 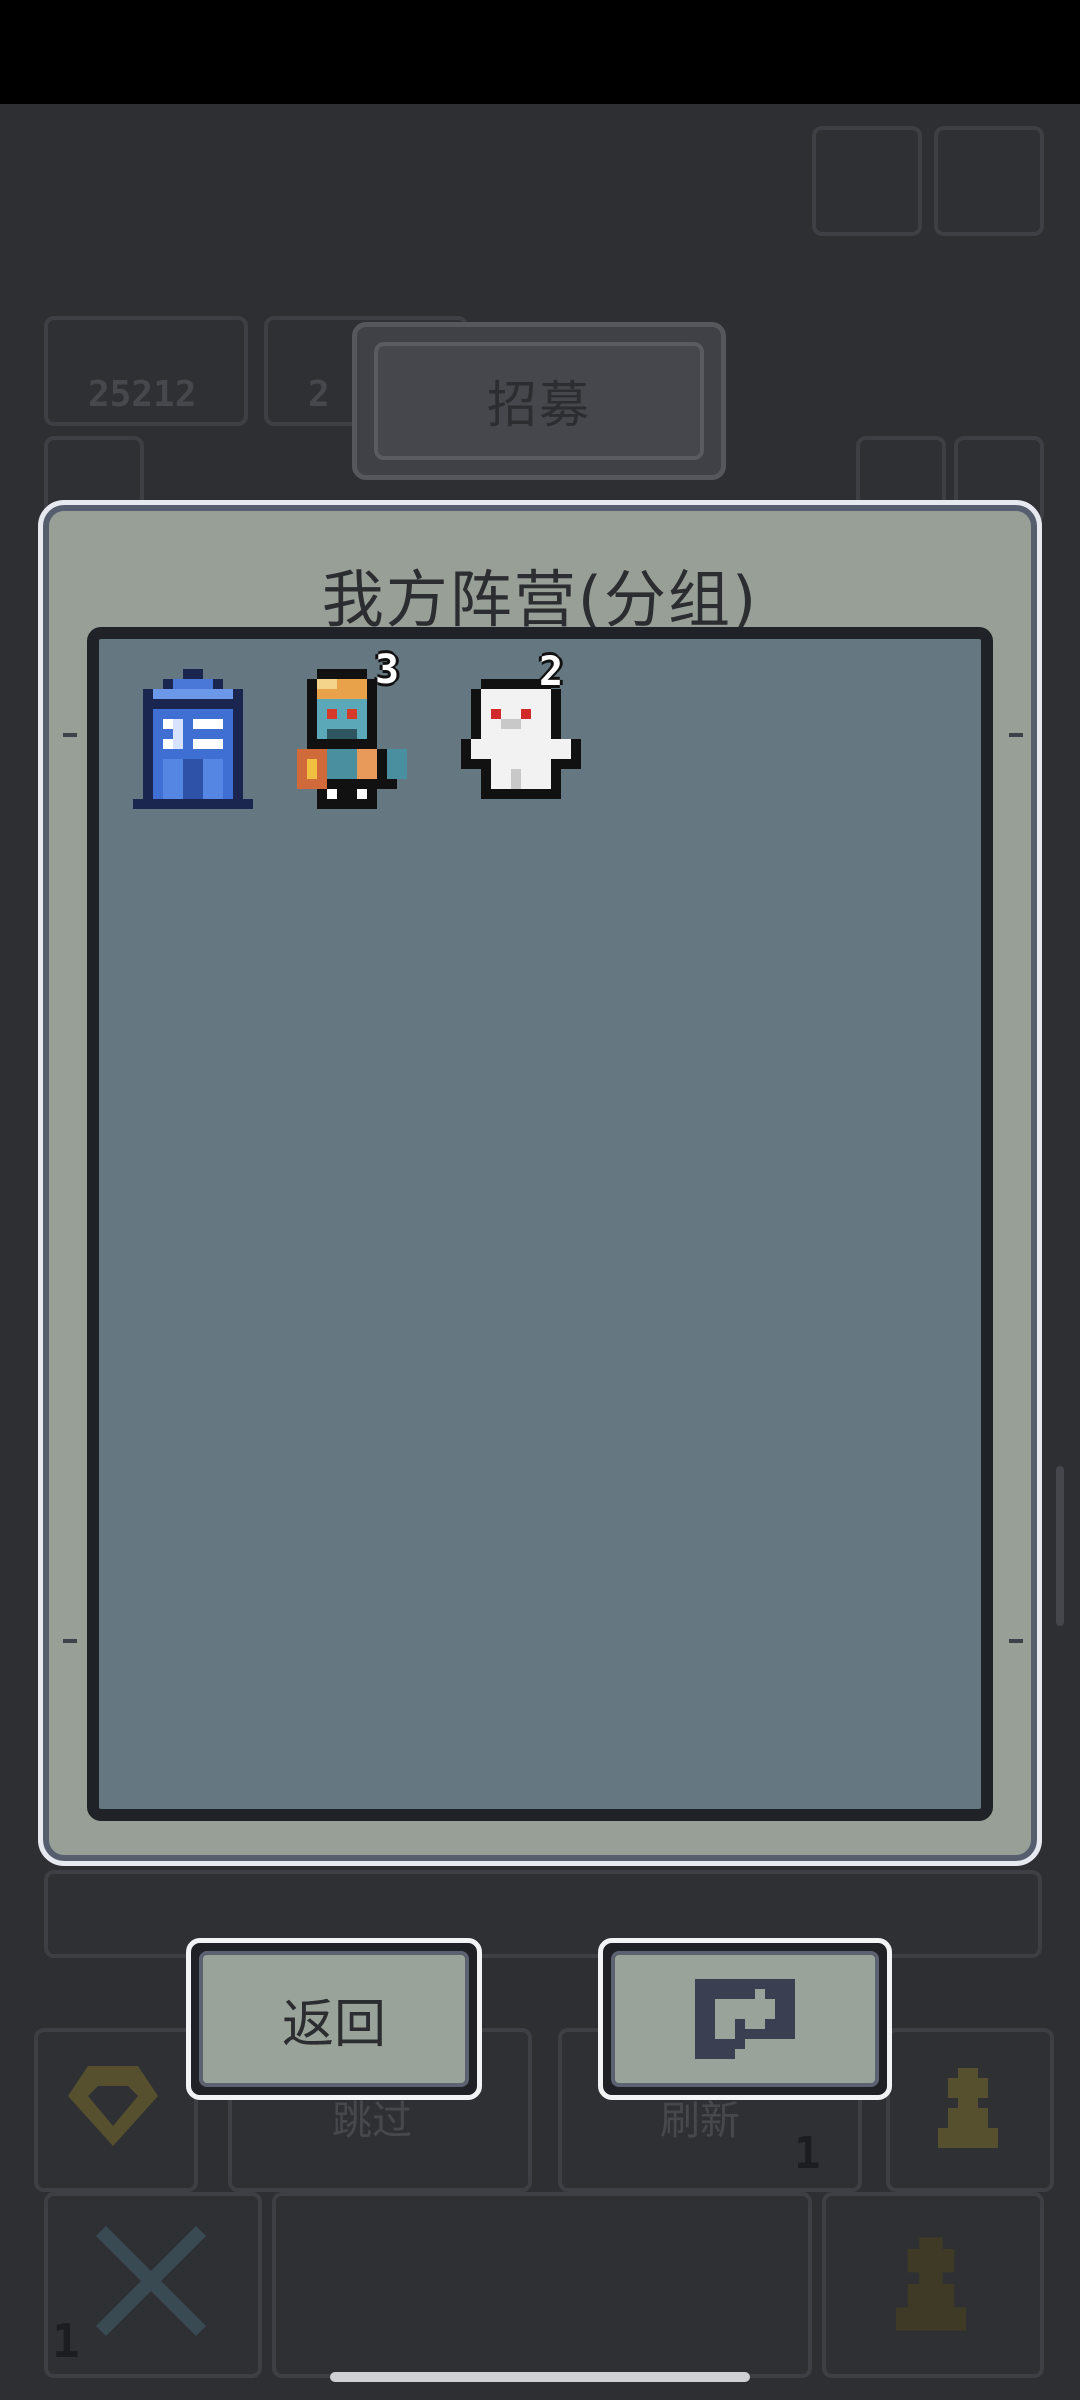 I want to click on recruit-tab: 招募, so click(x=539, y=401).